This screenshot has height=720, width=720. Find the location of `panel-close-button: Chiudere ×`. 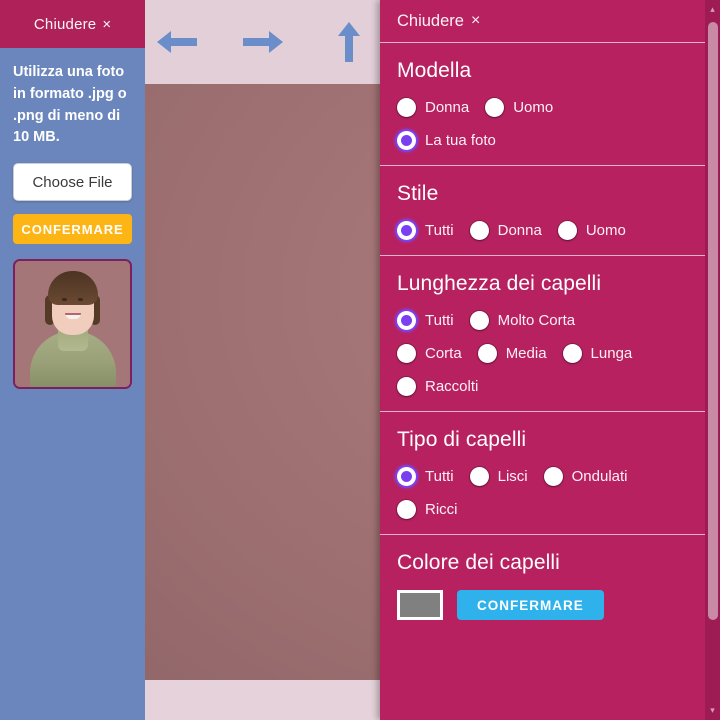

panel-close-button: Chiudere × is located at coordinates (550, 21).